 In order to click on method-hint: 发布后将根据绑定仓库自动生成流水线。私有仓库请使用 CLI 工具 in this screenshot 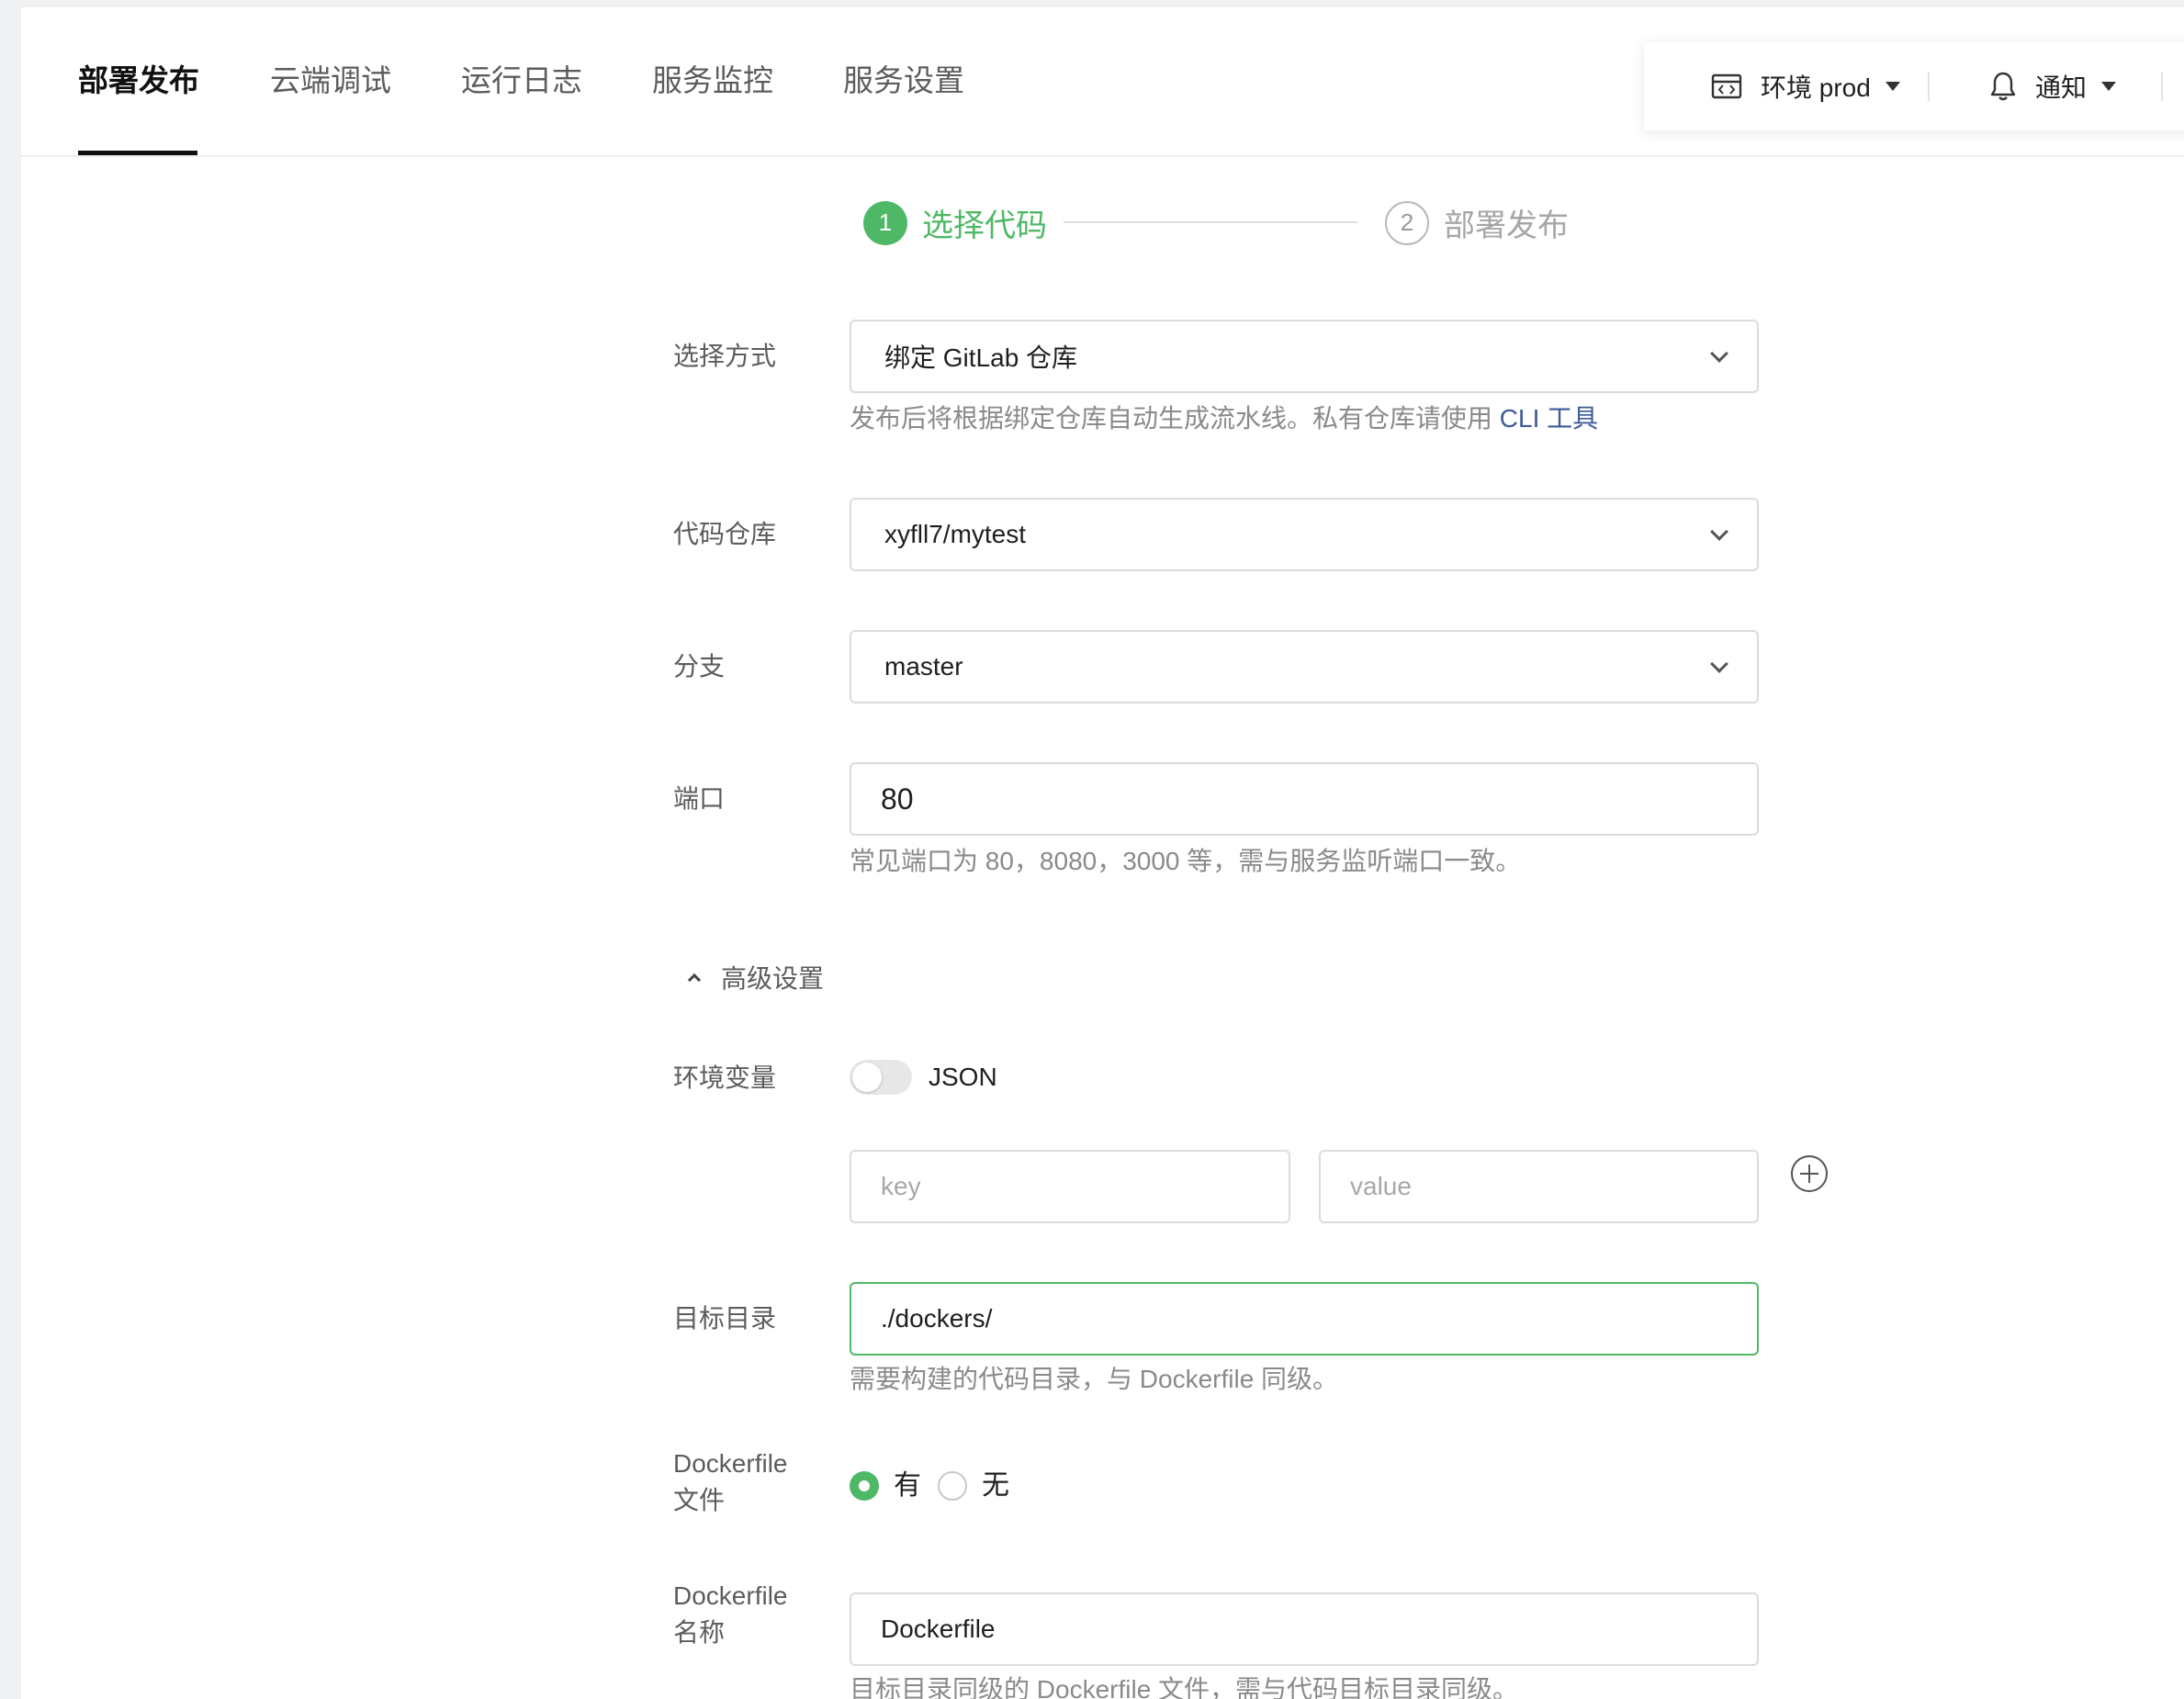, I will do `click(1224, 418)`.